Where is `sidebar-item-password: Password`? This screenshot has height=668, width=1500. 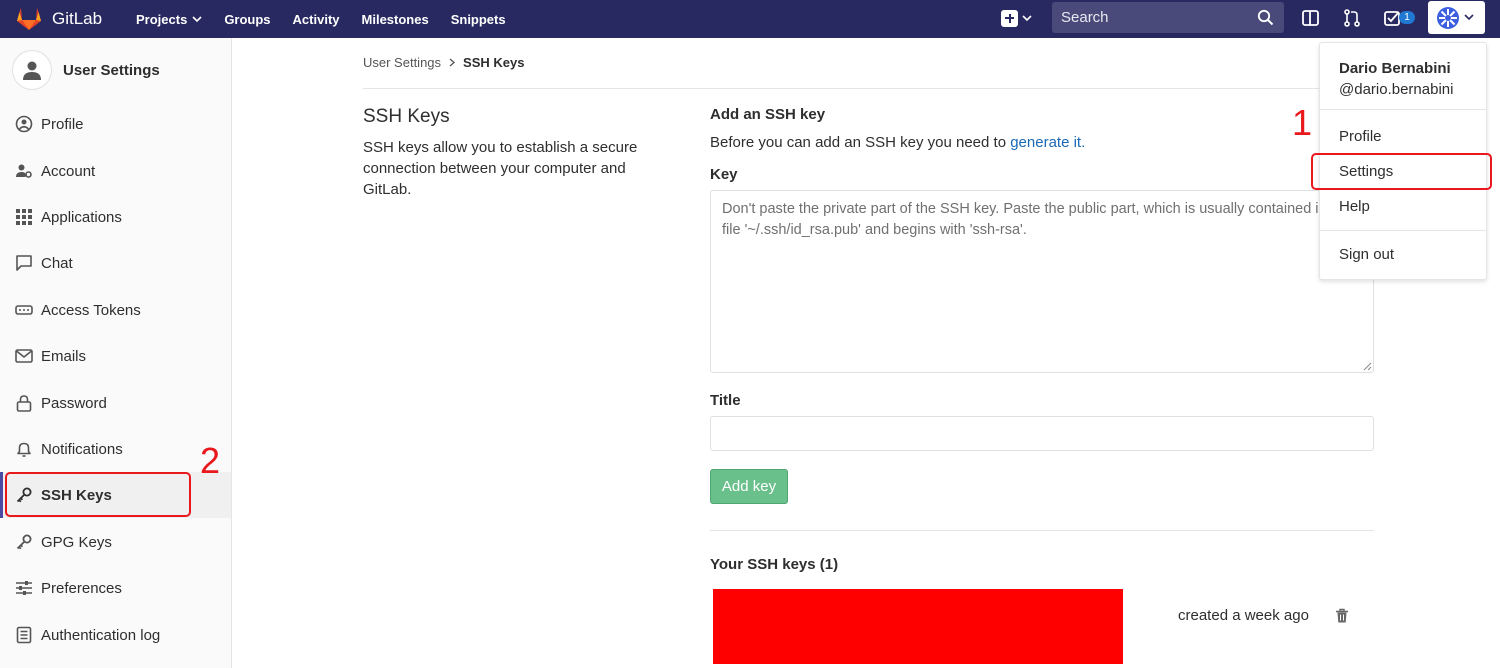 sidebar-item-password: Password is located at coordinates (115, 403).